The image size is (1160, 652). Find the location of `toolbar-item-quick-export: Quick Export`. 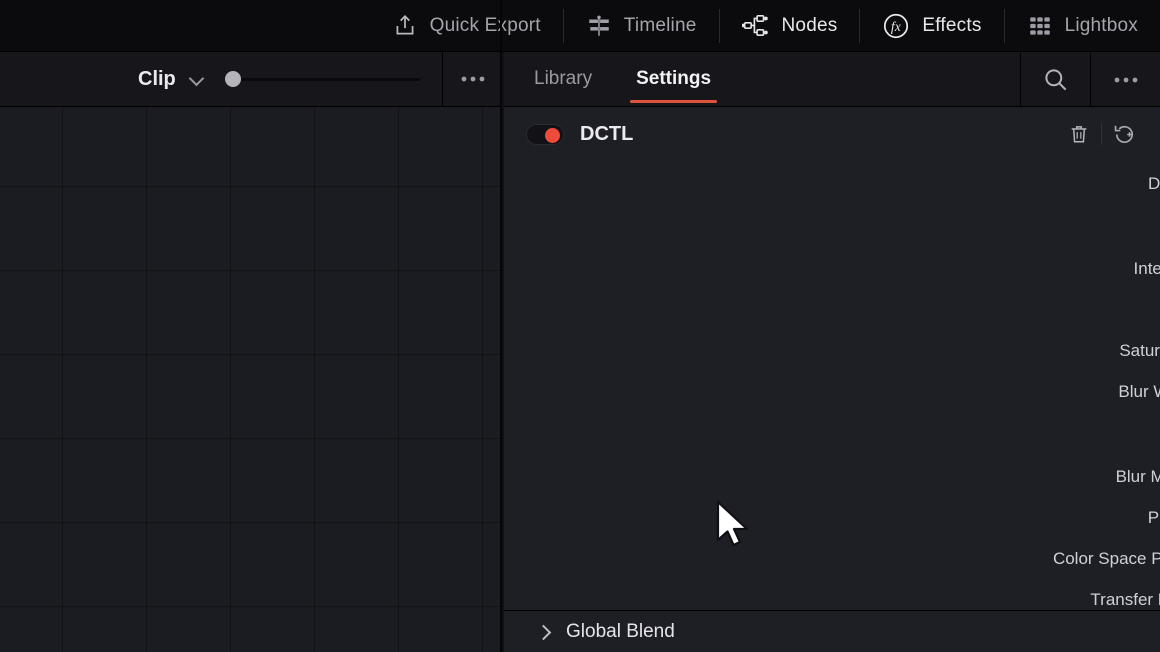

toolbar-item-quick-export: Quick Export is located at coordinates (466, 26).